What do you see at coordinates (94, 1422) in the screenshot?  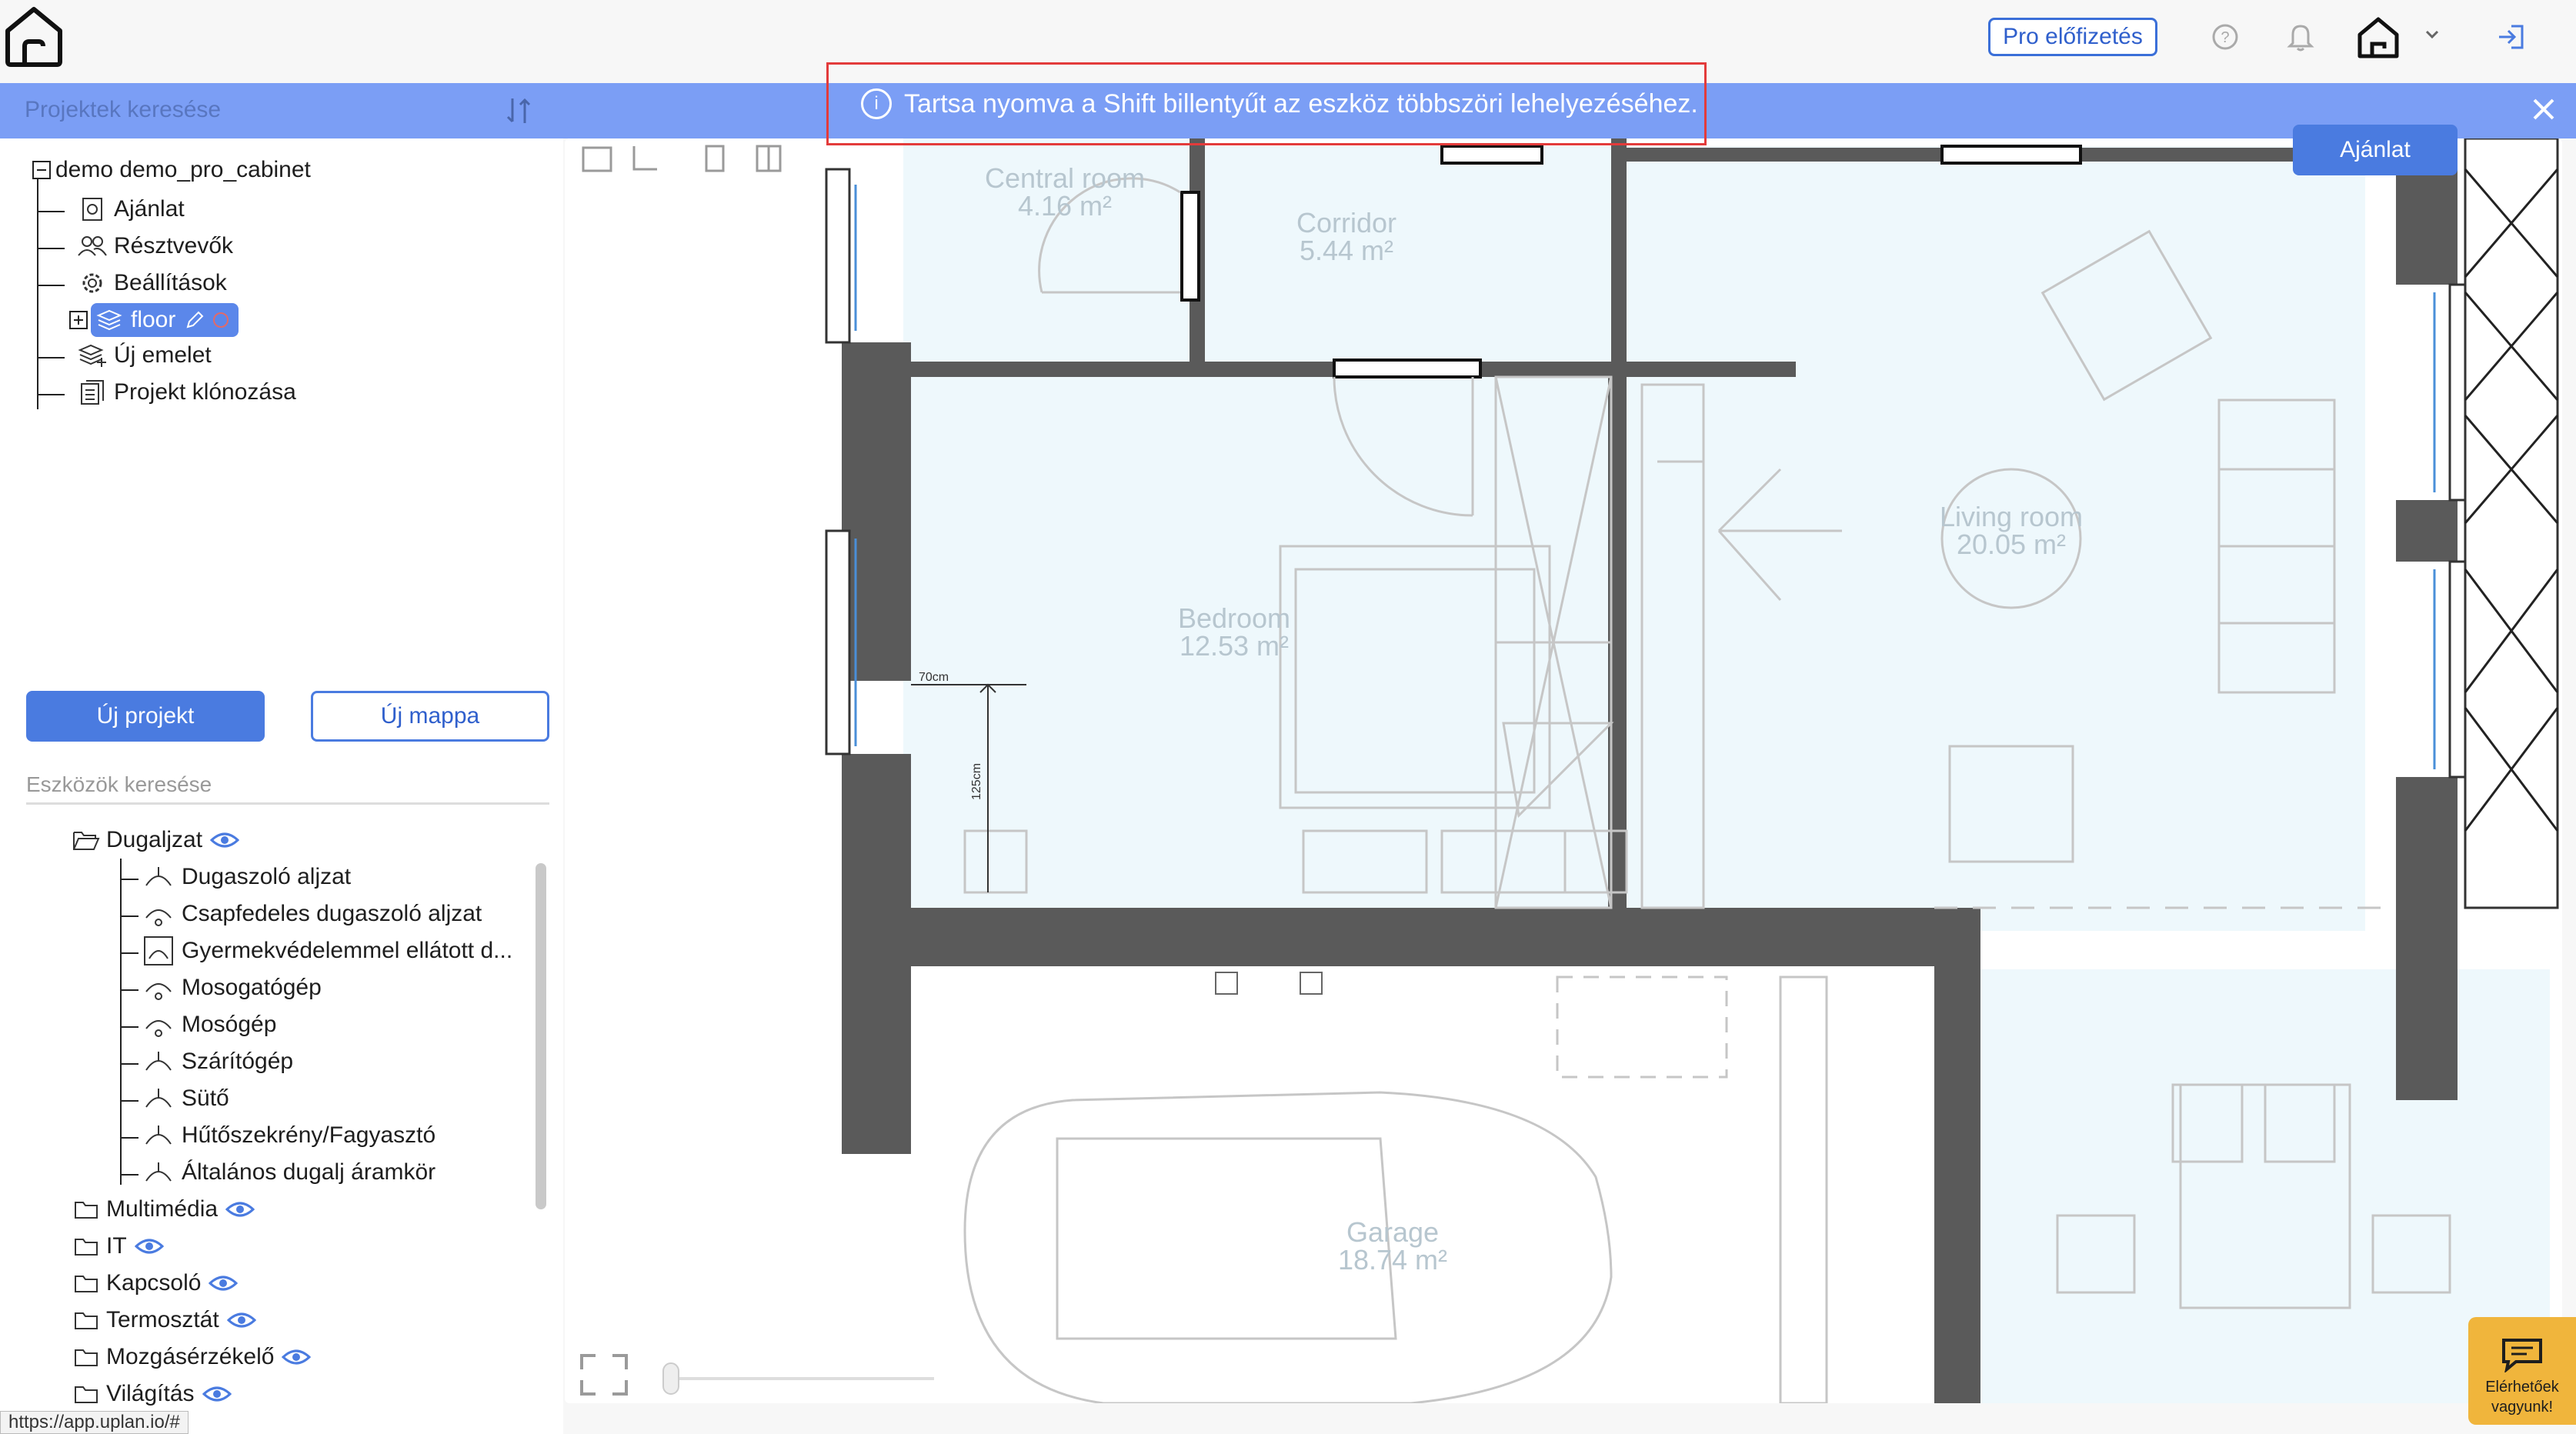 I see `status-url: https://app.uplan.io/#` at bounding box center [94, 1422].